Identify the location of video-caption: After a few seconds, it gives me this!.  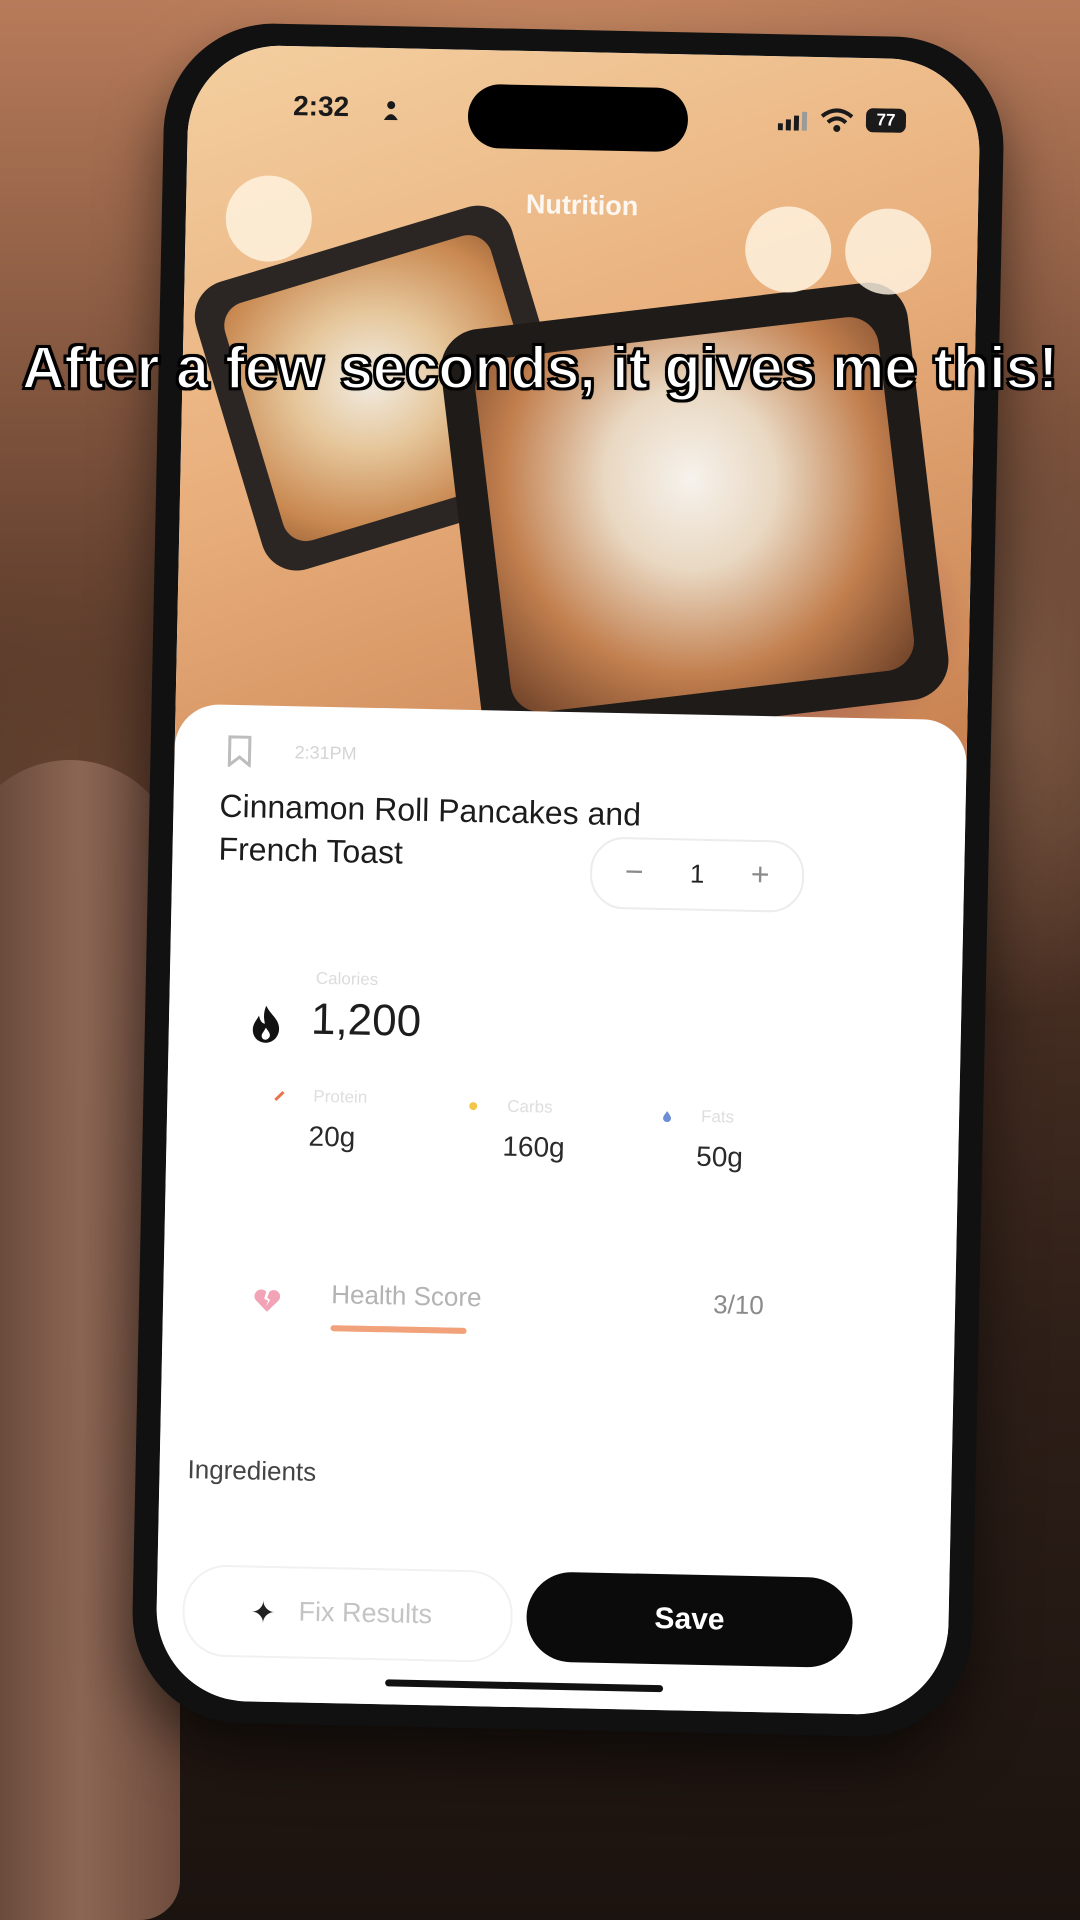
(540, 368).